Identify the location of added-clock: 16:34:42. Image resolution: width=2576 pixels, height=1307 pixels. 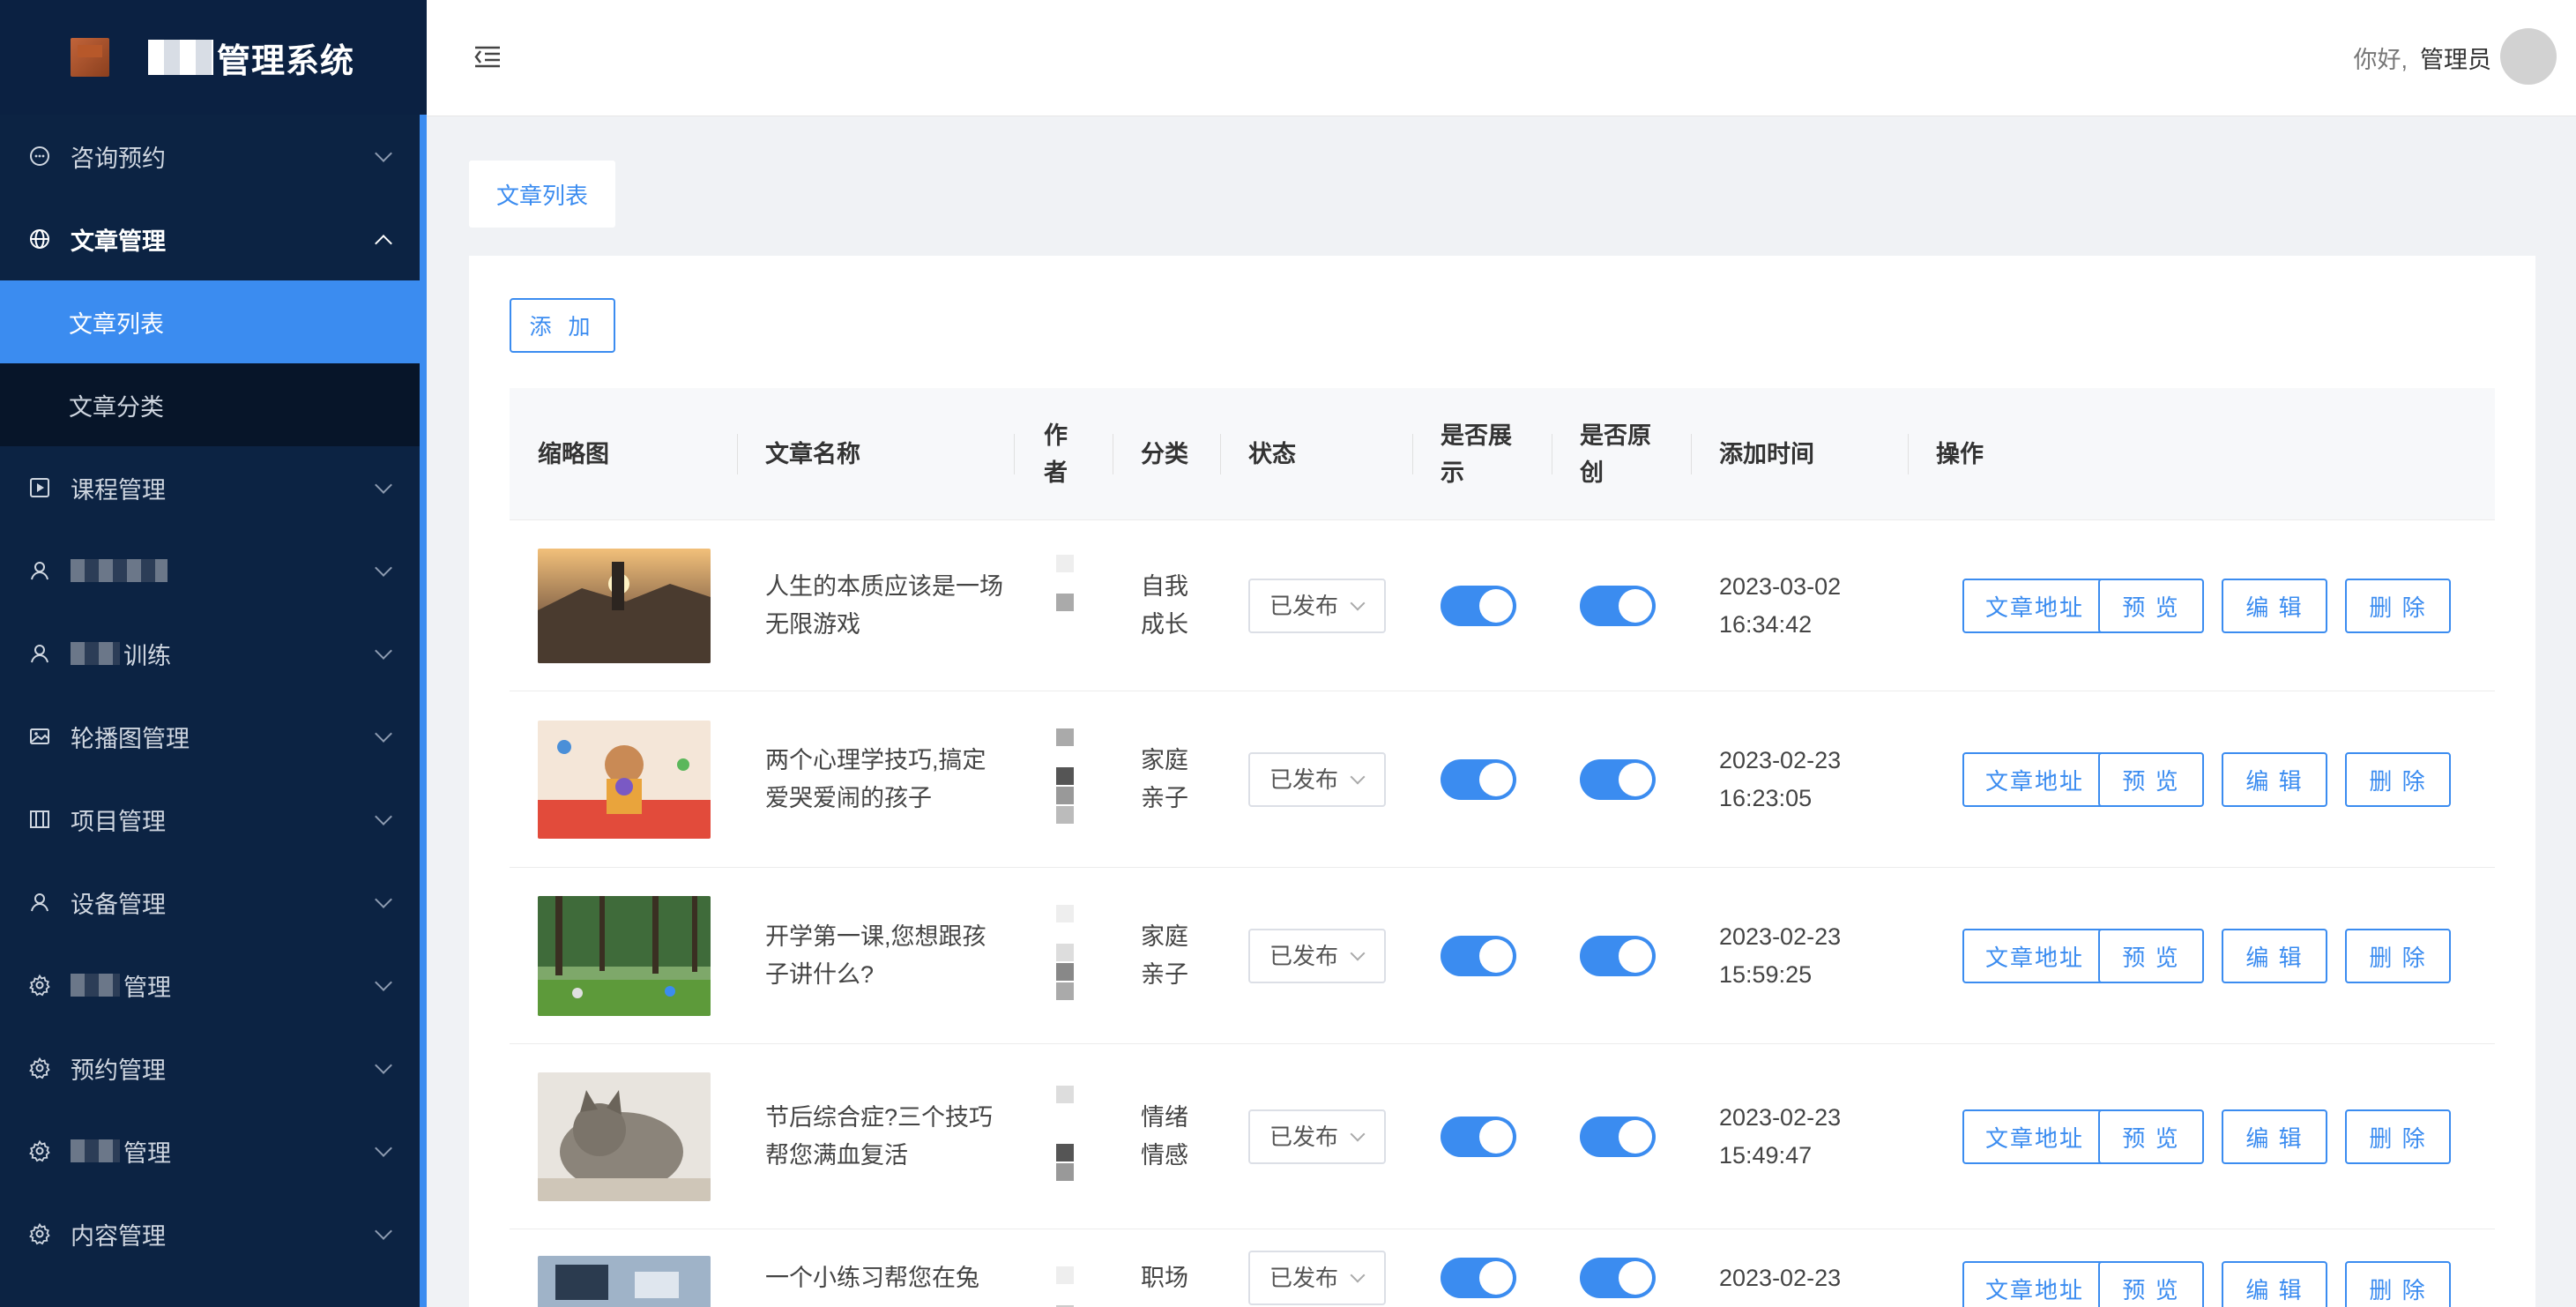
(1766, 624).